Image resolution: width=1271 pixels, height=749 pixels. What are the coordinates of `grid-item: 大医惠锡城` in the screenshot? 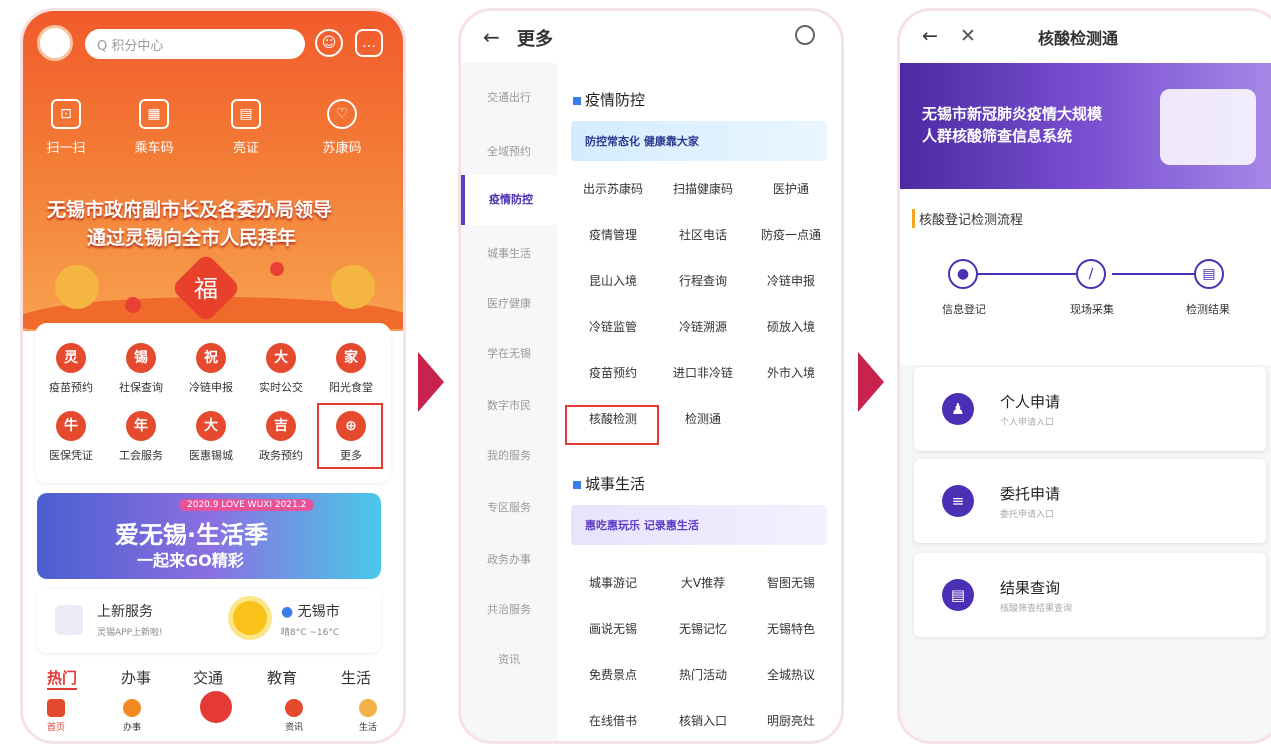 It's located at (211, 437).